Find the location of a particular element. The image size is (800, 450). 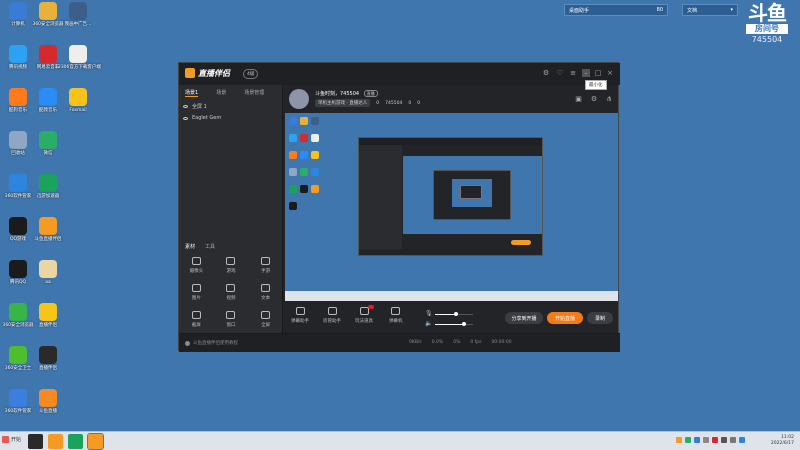

title-bar: 直播伴侣 4级 ⚙ ♡ ≡ – □ × 最小化 is located at coordinates (399, 76).